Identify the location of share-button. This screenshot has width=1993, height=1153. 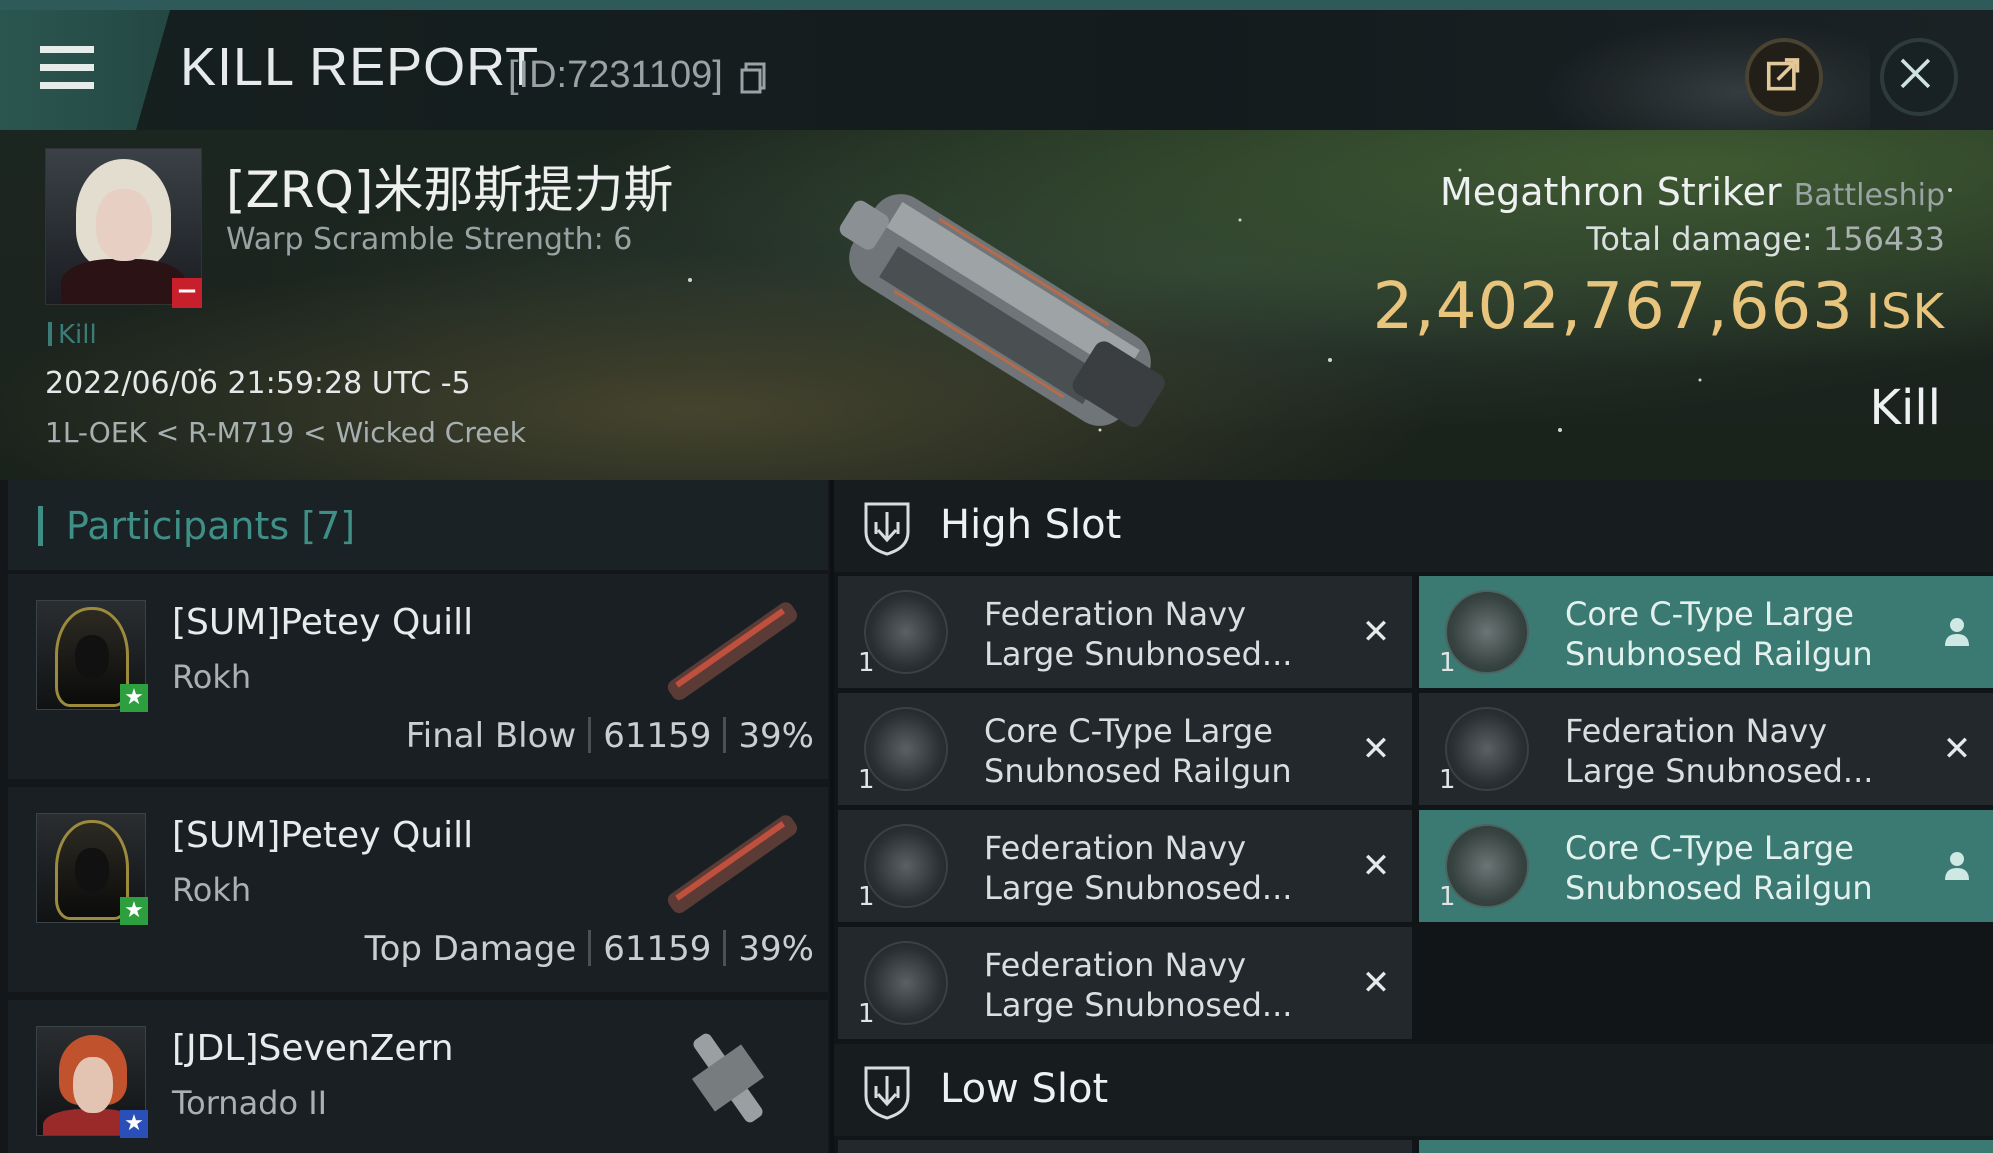
(1784, 77).